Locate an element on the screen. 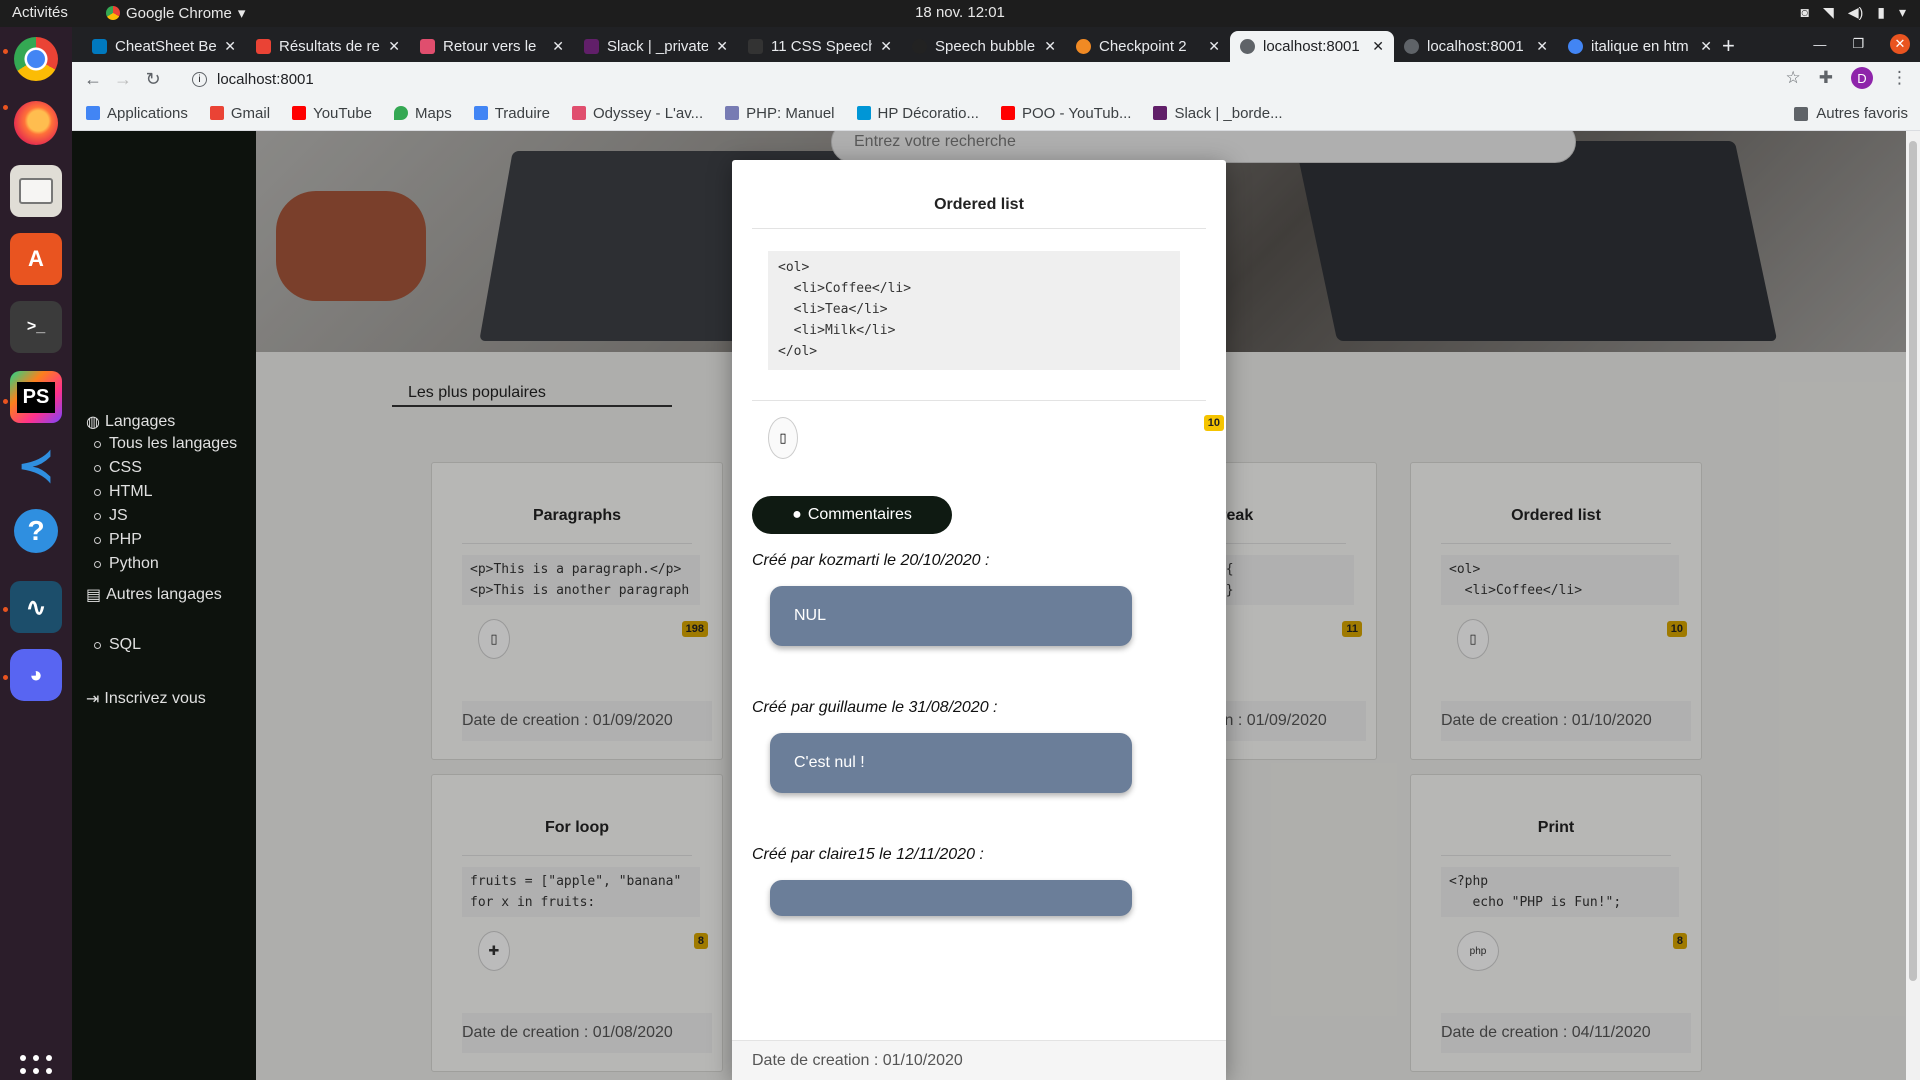 Image resolution: width=1920 pixels, height=1080 pixels. heading-label: Langages is located at coordinates (140, 421).